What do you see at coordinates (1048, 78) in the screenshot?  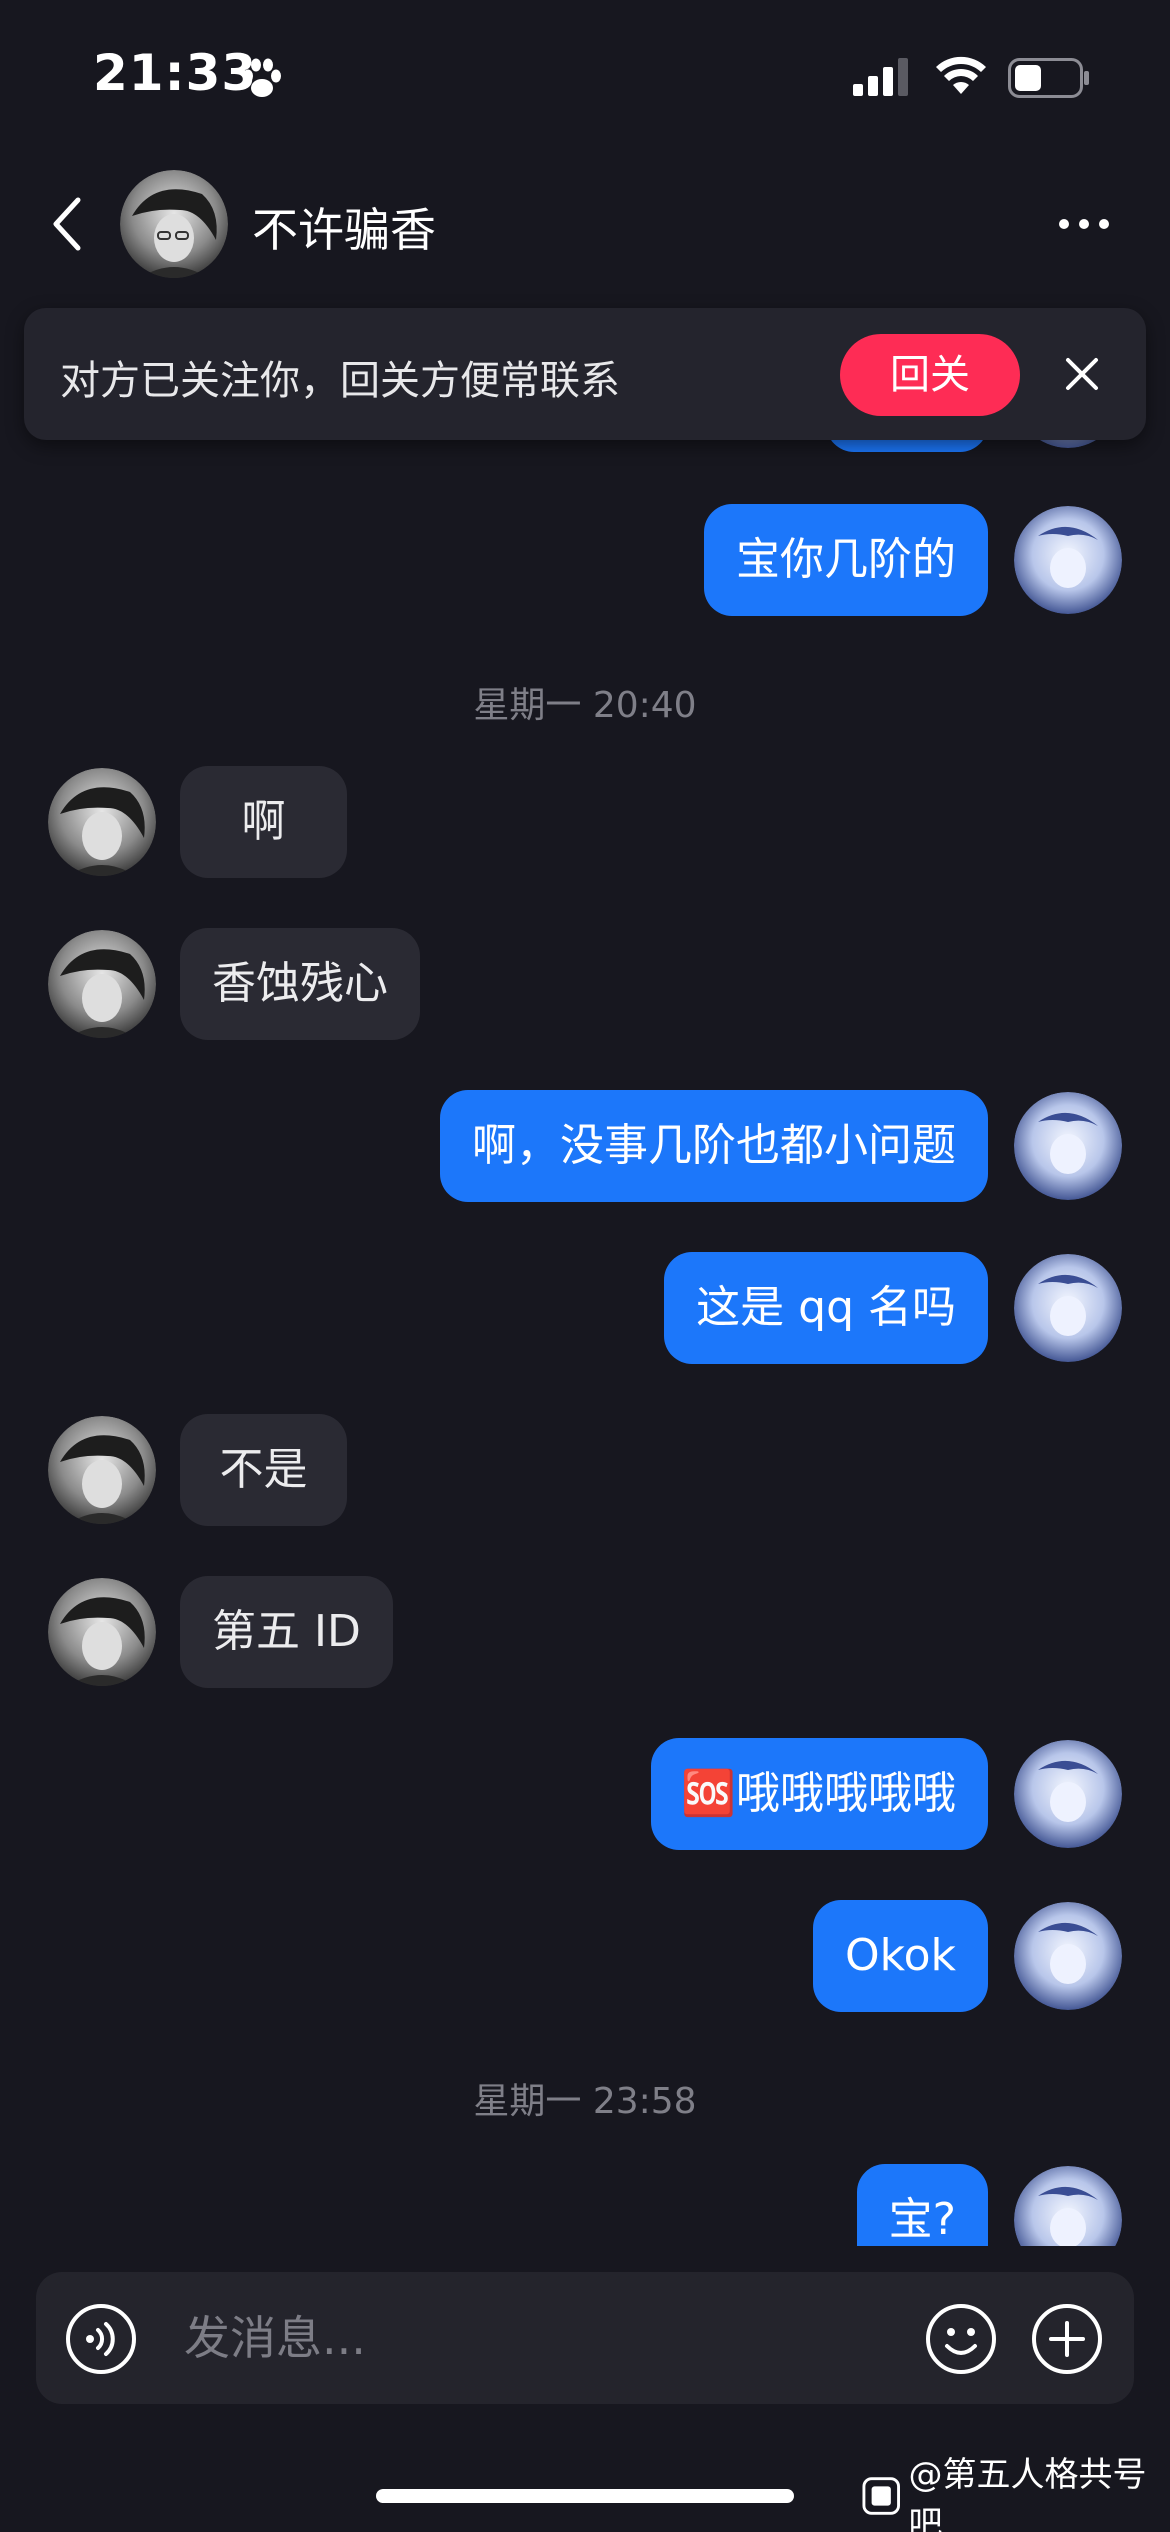 I see `battery-icon` at bounding box center [1048, 78].